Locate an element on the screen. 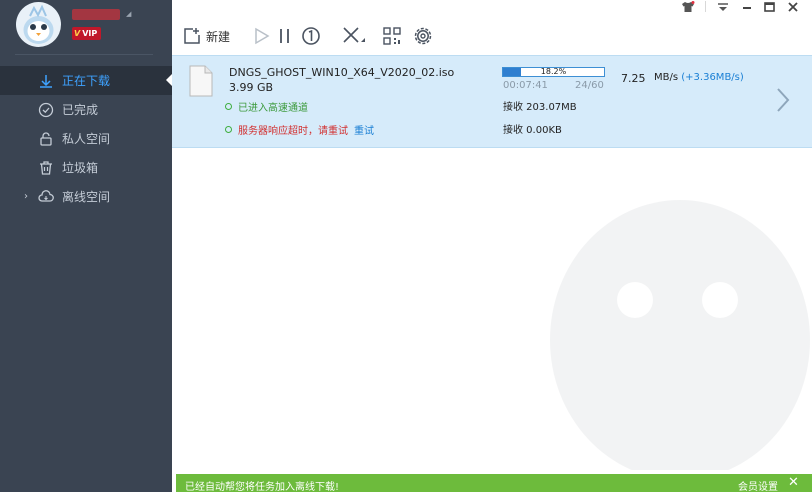  sidebar-nav: 正在下载 已完成 私人空间 垃圾箱 › 离线空间 is located at coordinates (86, 138).